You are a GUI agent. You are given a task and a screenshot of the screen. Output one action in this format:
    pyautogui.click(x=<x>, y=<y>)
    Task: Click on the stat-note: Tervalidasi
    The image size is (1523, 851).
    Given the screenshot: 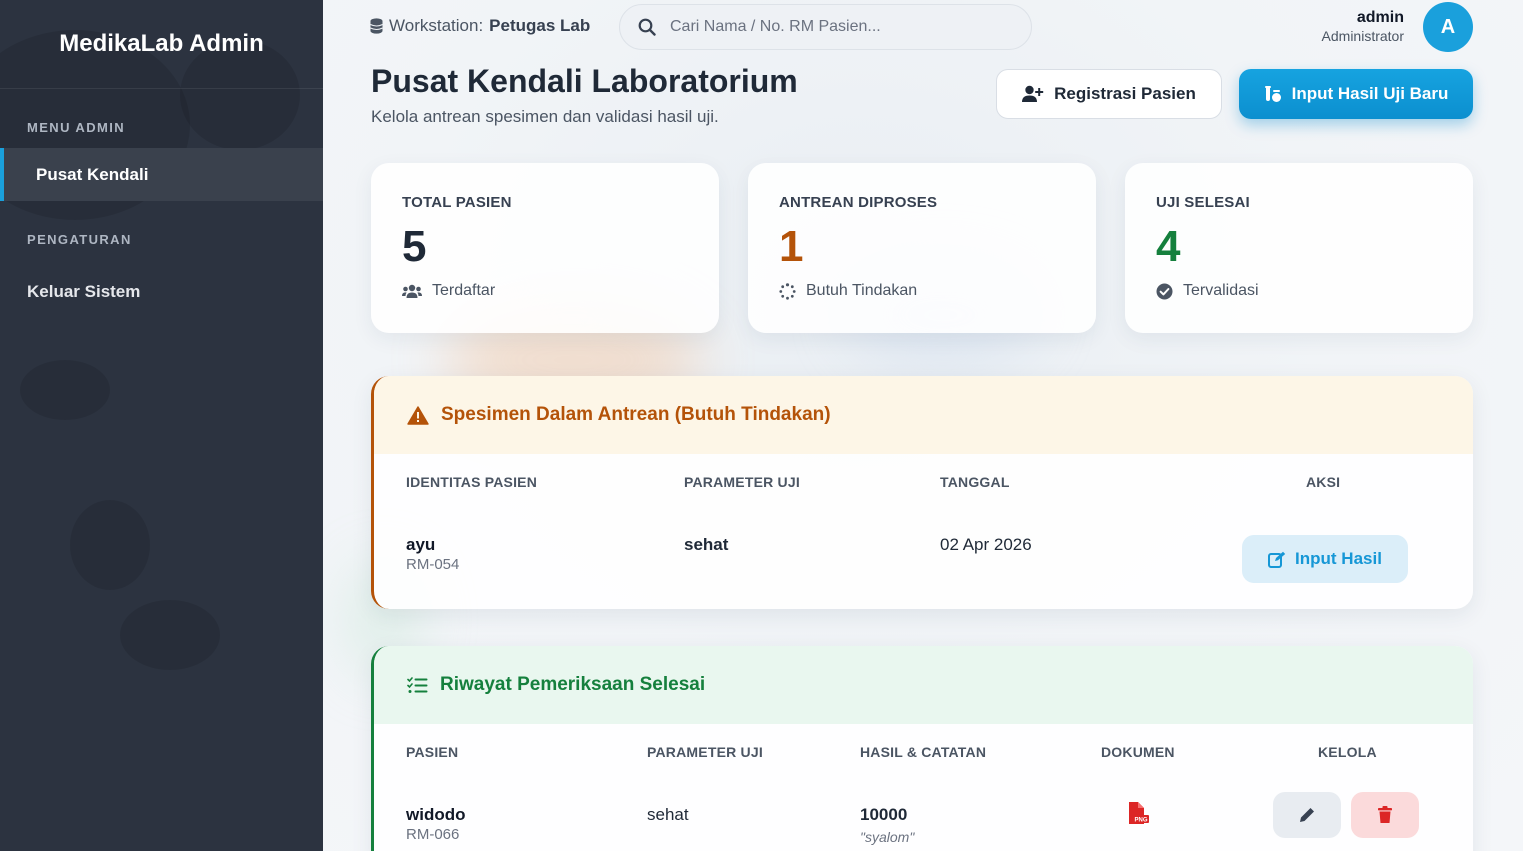 What is the action you would take?
    pyautogui.click(x=1299, y=291)
    